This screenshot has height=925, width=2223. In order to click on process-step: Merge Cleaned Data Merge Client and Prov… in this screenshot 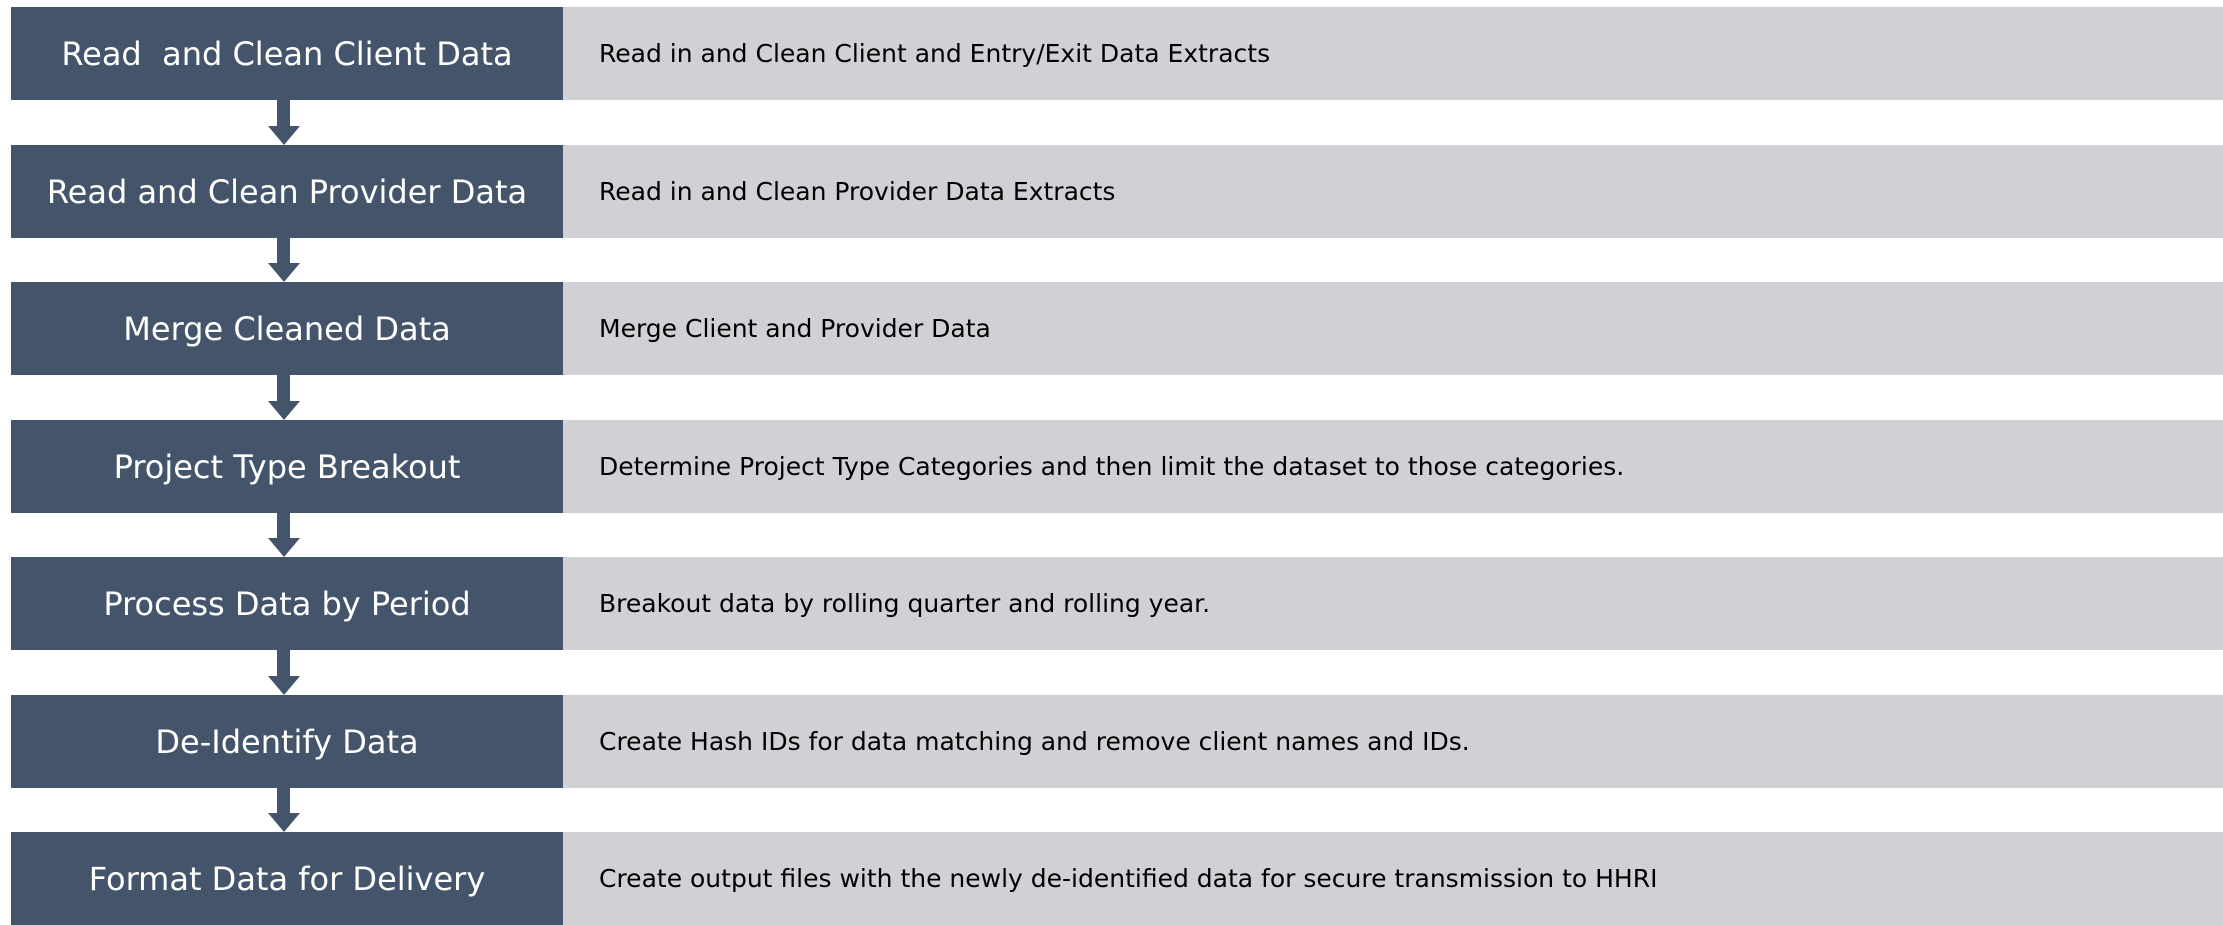, I will do `click(1117, 328)`.